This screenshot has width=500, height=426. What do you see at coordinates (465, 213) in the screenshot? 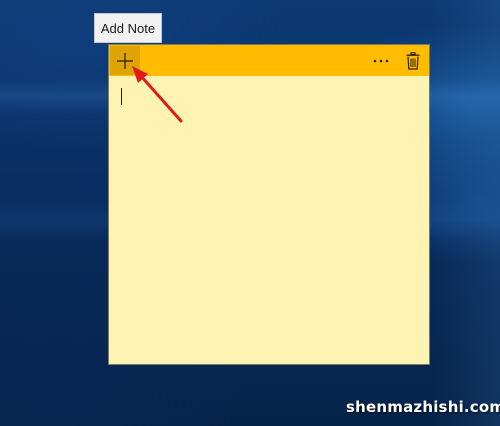
I see `desktop-light-glow` at bounding box center [465, 213].